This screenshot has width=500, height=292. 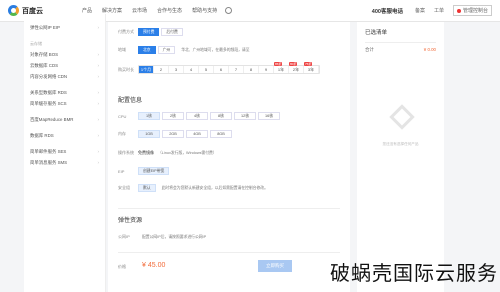 What do you see at coordinates (221, 116) in the screenshot?
I see `cpu-option: 8核` at bounding box center [221, 116].